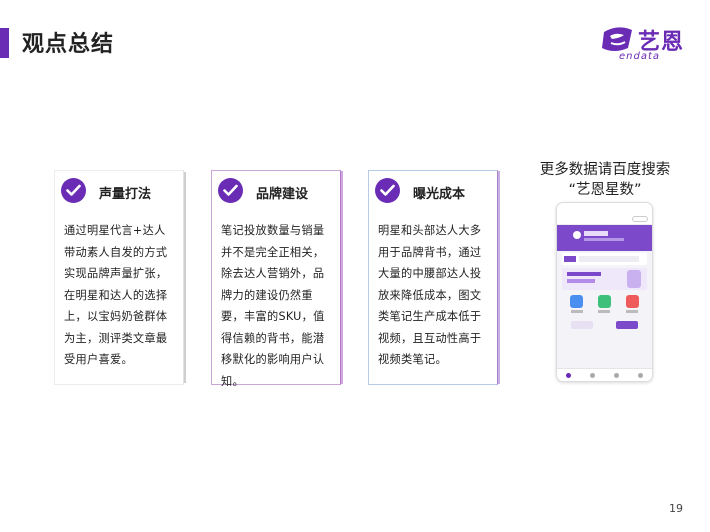 This screenshot has height=532, width=710. Describe the element at coordinates (643, 44) in the screenshot. I see `brand-logo: 艺恩 endata` at that location.